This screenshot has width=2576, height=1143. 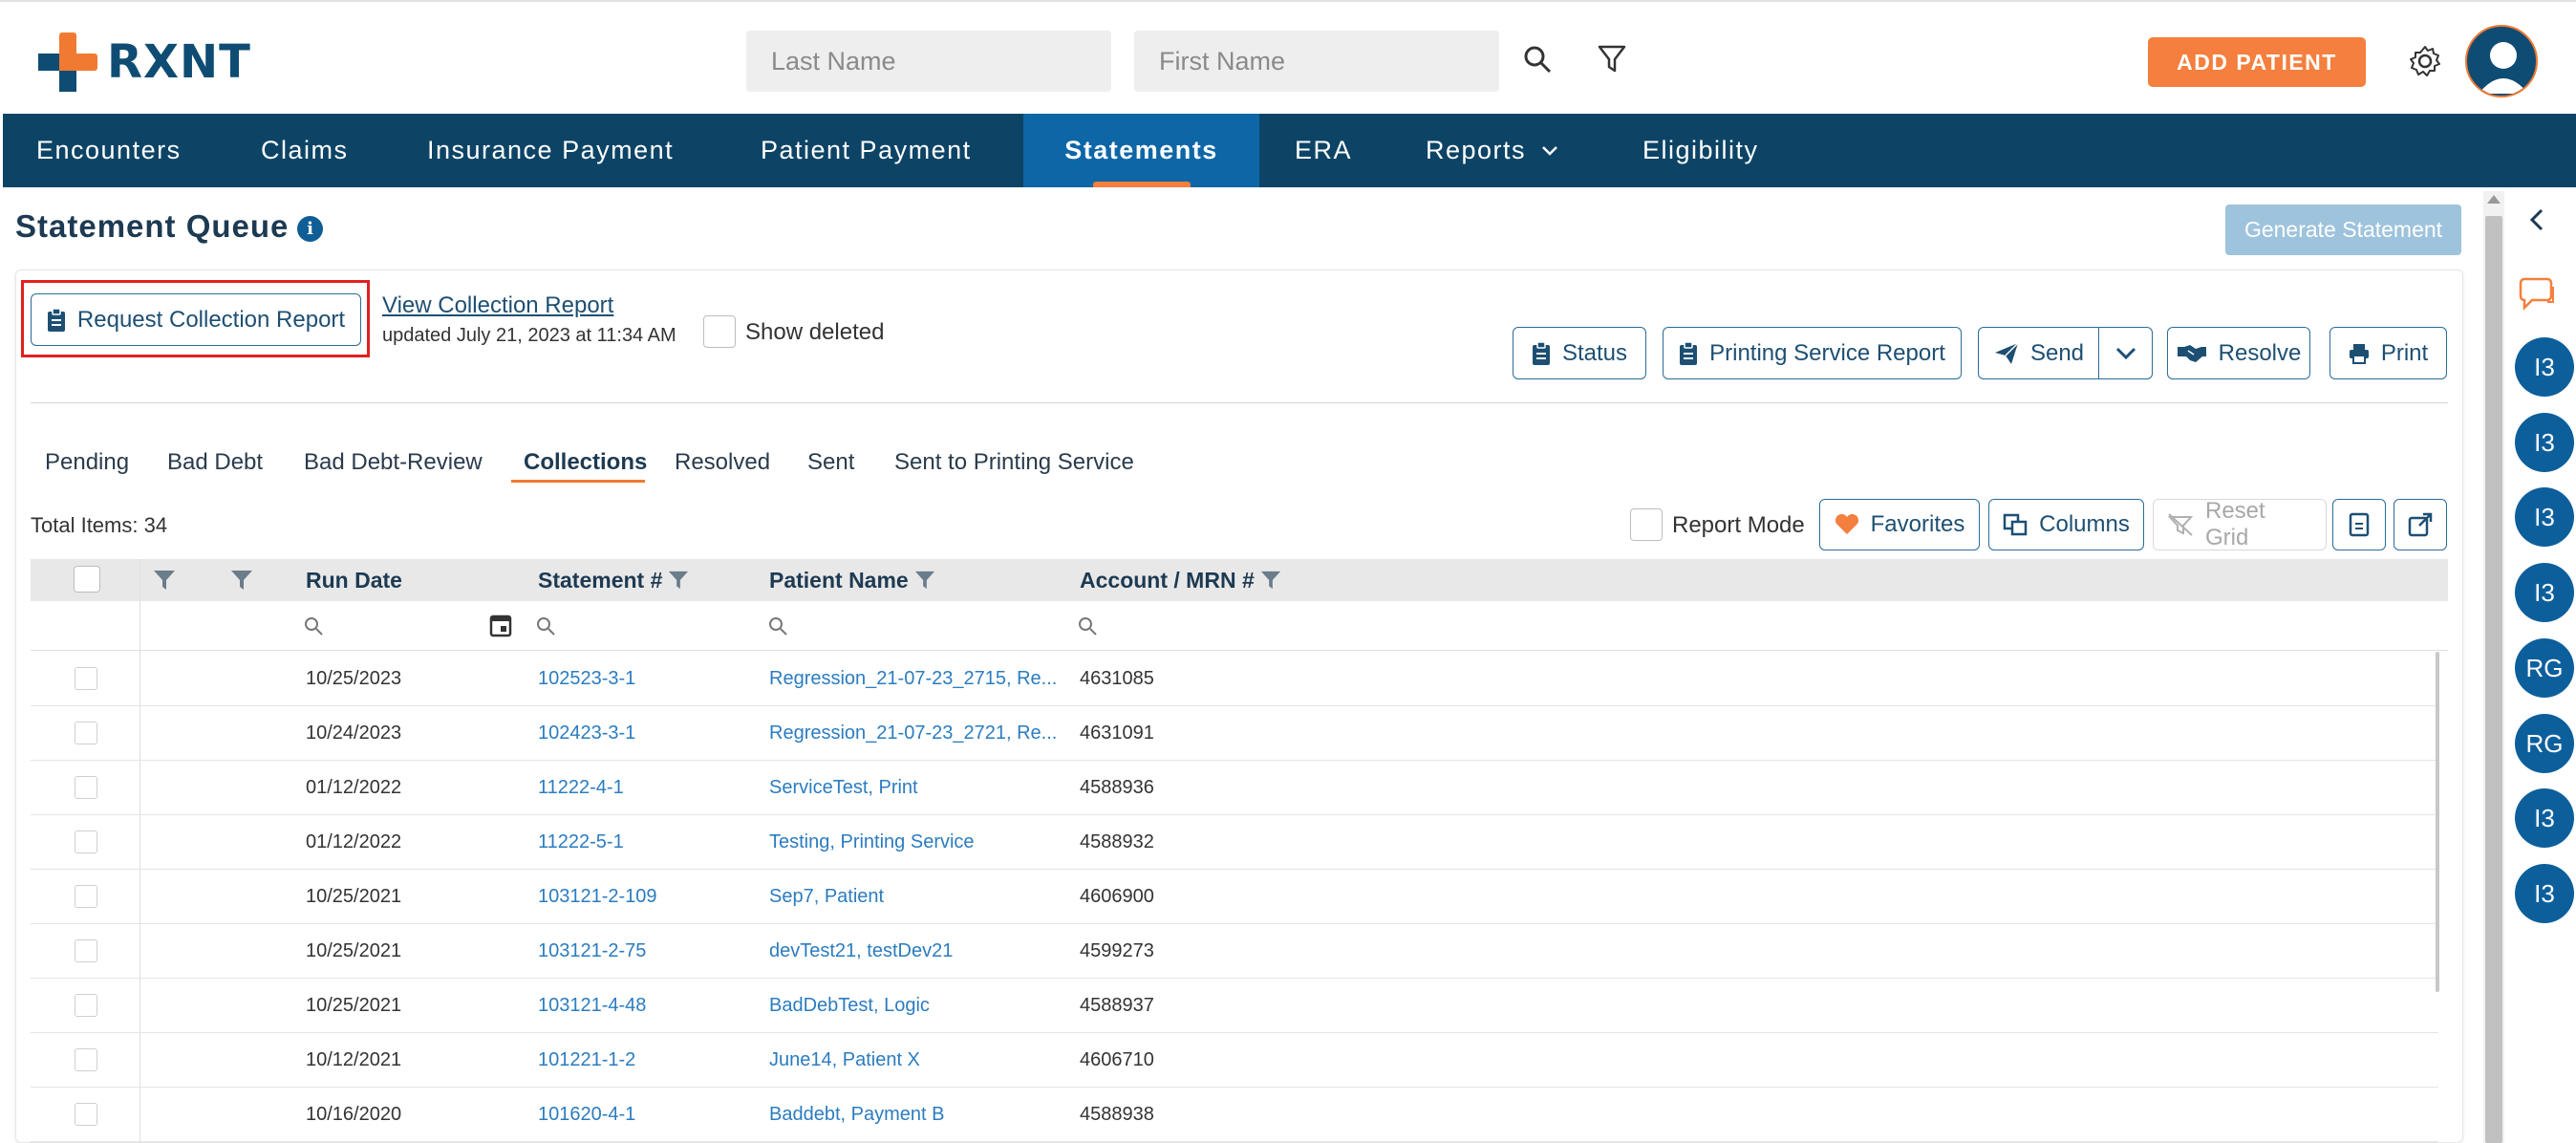 I want to click on share-export-button, so click(x=2420, y=524).